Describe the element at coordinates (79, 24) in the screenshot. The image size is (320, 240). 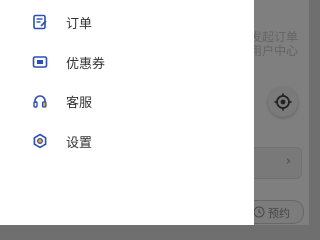
I see `drawer-item-label: 订单` at that location.